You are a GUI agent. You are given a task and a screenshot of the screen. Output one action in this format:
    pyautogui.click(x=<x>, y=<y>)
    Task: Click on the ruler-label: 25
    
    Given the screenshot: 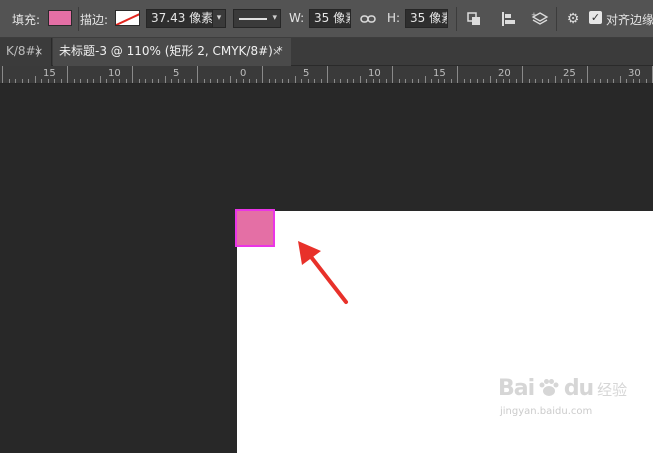 What is the action you would take?
    pyautogui.click(x=569, y=73)
    